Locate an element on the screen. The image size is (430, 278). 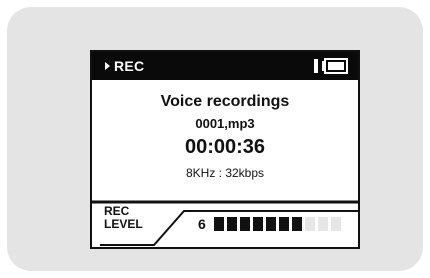
play-triangle-icon is located at coordinates (107, 66).